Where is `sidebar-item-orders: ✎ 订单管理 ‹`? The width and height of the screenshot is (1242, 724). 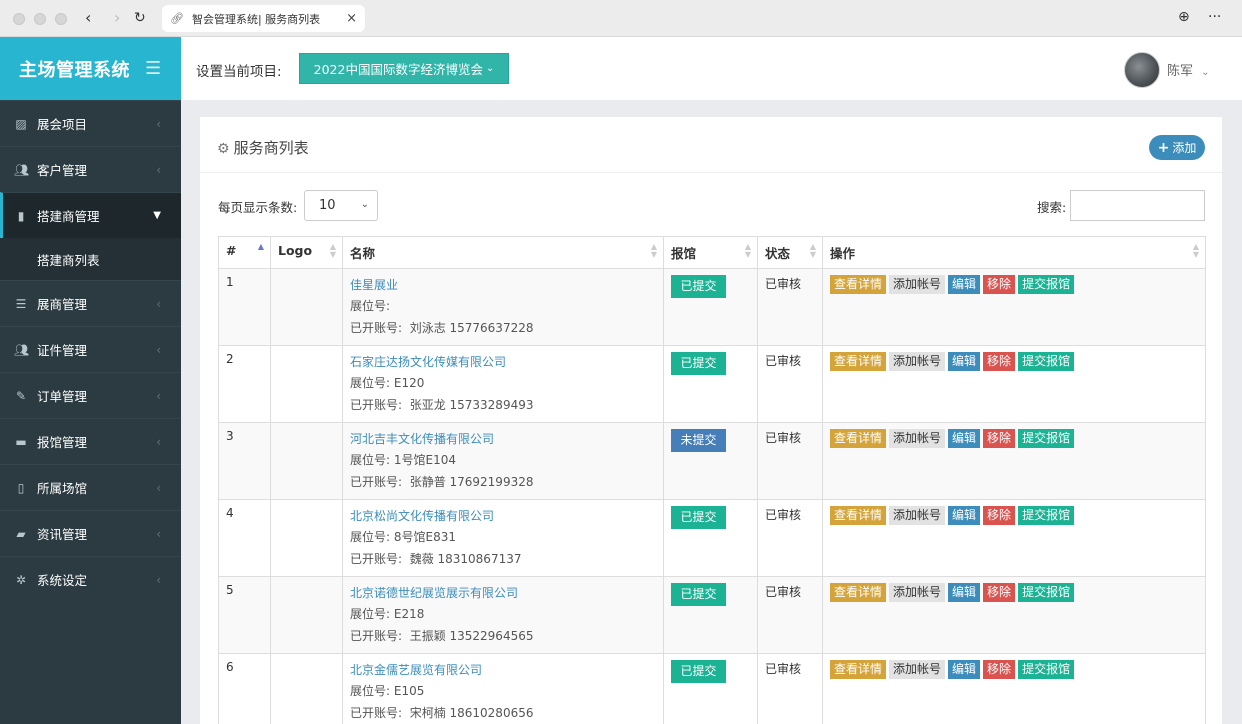
sidebar-item-orders: ✎ 订单管理 ‹ is located at coordinates (90, 395).